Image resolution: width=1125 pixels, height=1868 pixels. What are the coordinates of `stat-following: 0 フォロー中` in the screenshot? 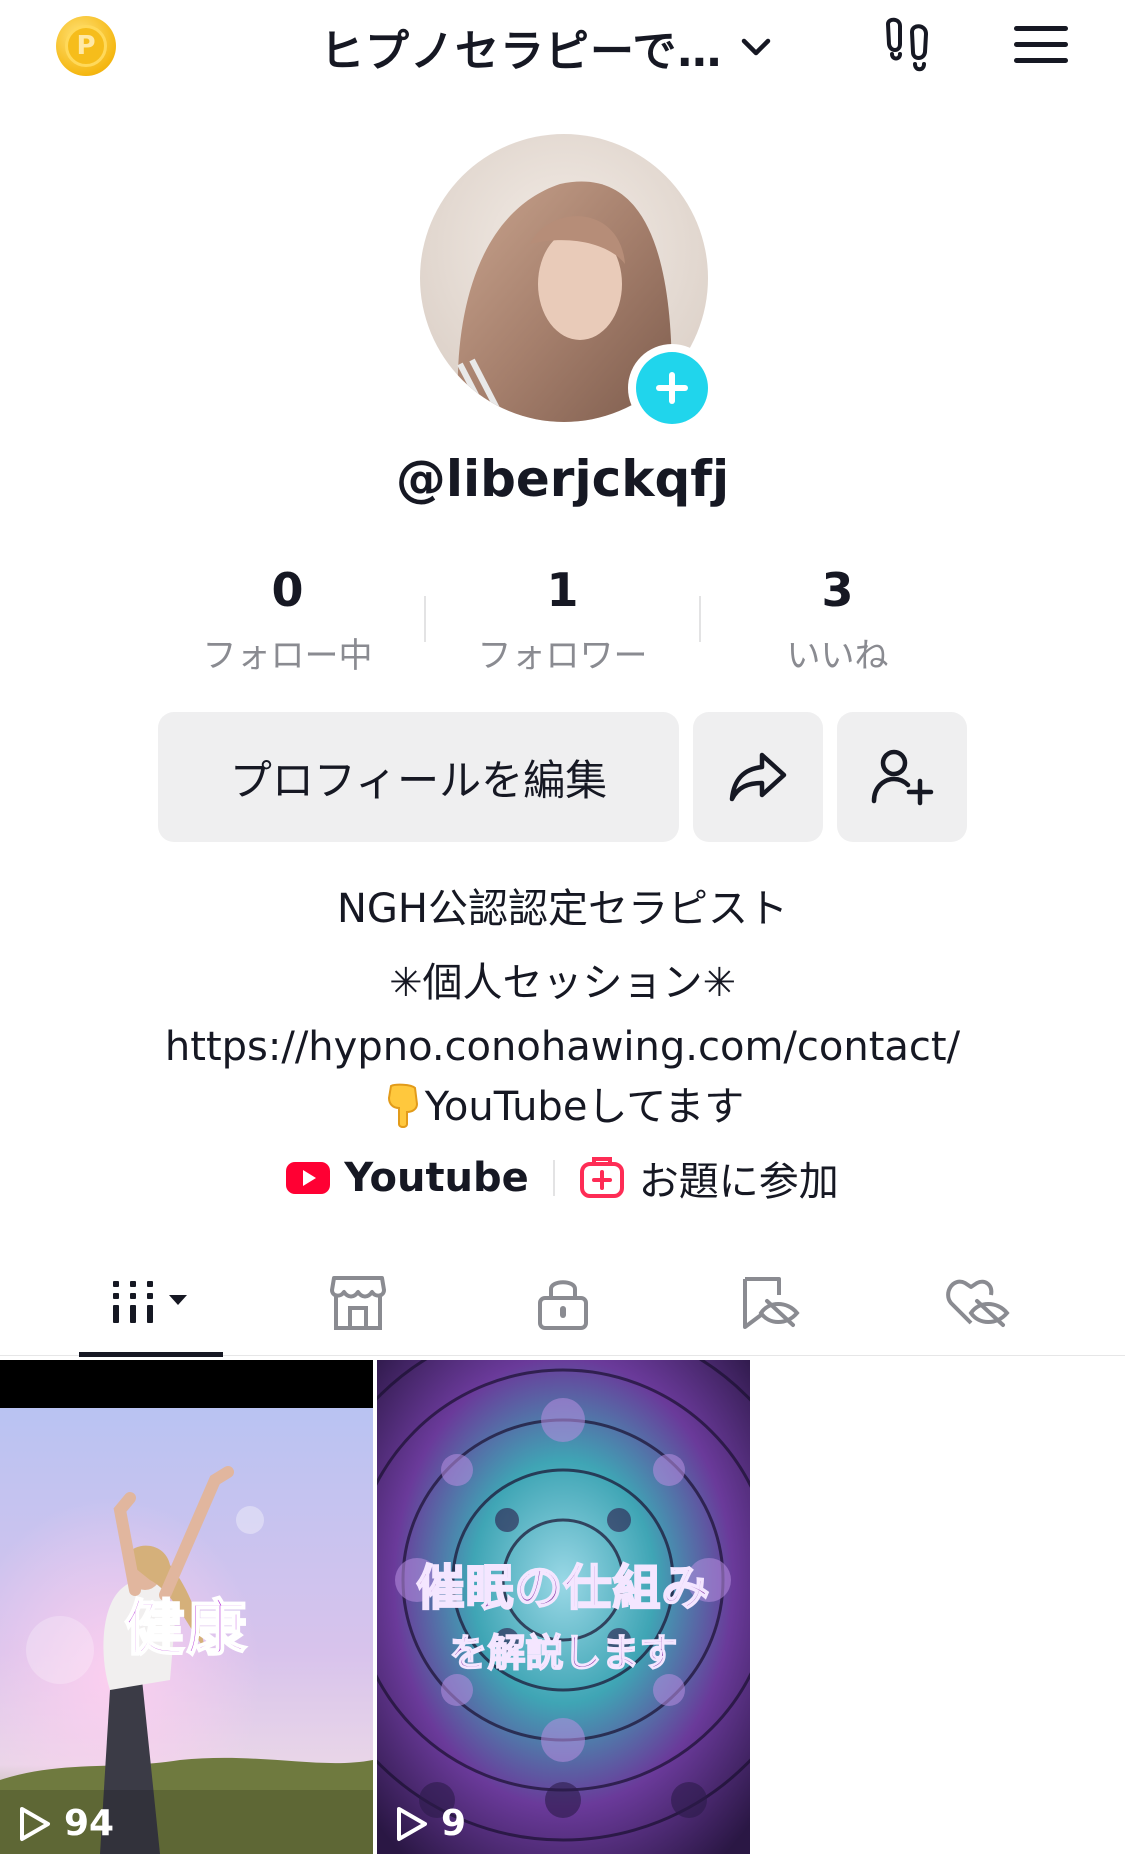 It's located at (287, 620).